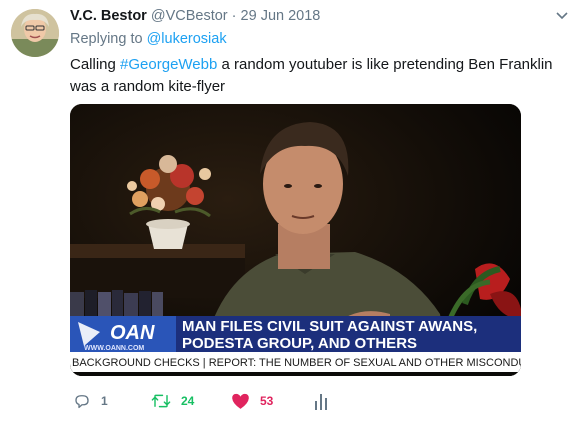 The width and height of the screenshot is (582, 421). What do you see at coordinates (161, 401) in the screenshot?
I see `retweet-icon` at bounding box center [161, 401].